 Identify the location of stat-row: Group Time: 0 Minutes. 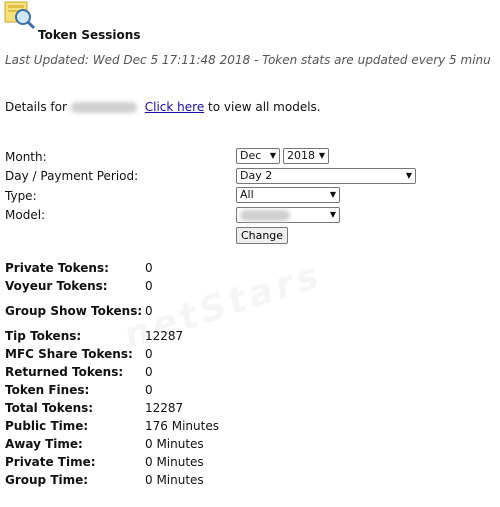
(112, 480).